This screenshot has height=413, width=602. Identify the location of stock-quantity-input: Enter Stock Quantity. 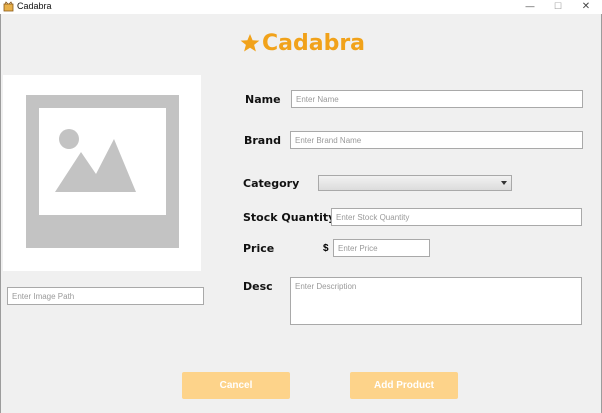
(456, 217).